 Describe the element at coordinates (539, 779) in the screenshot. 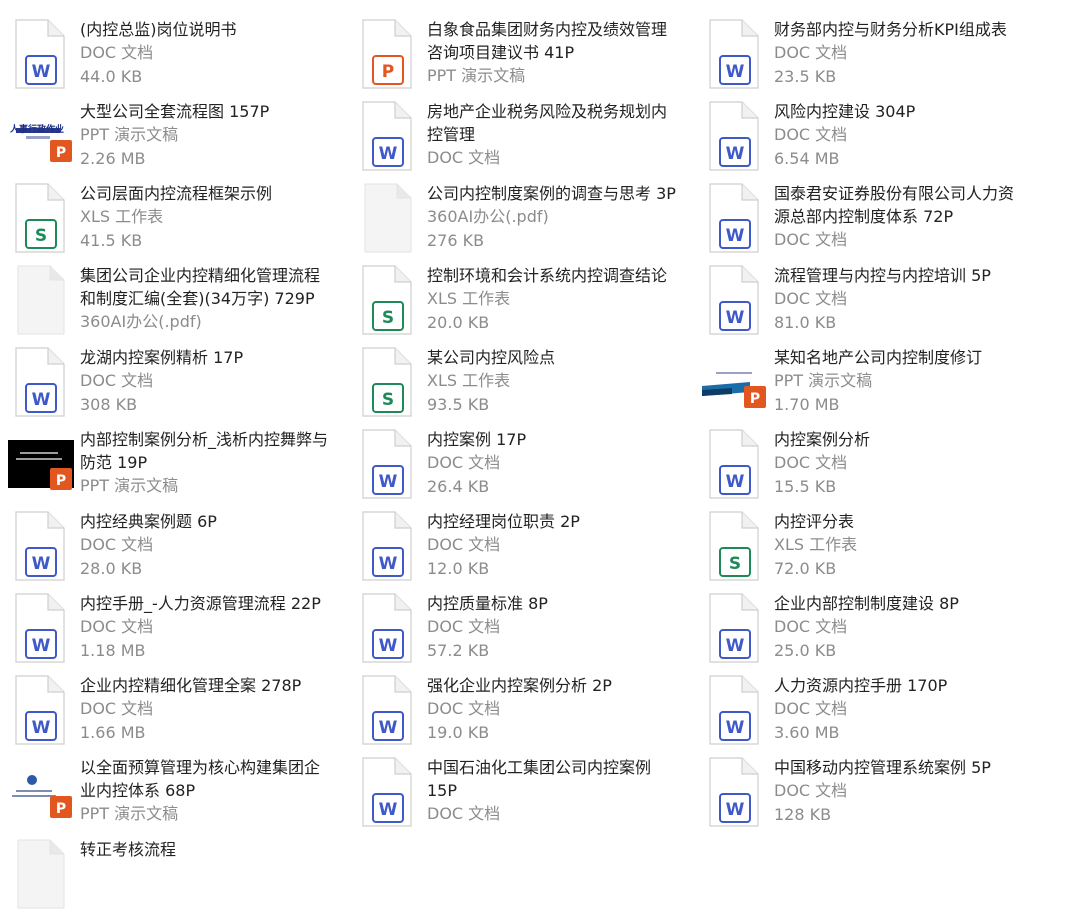

I see `file-title: 中国石油化工集团公司内控案例 15P` at that location.